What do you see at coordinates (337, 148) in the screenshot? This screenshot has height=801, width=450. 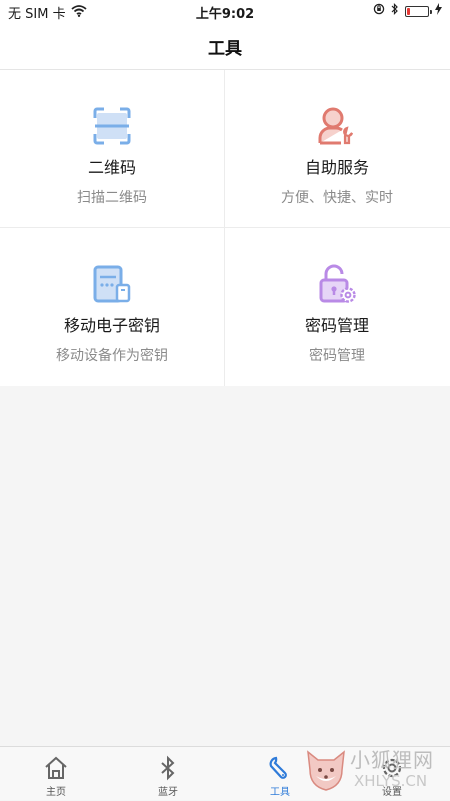 I see `tool-self-service: 自助服务 方便、快捷、实时` at bounding box center [337, 148].